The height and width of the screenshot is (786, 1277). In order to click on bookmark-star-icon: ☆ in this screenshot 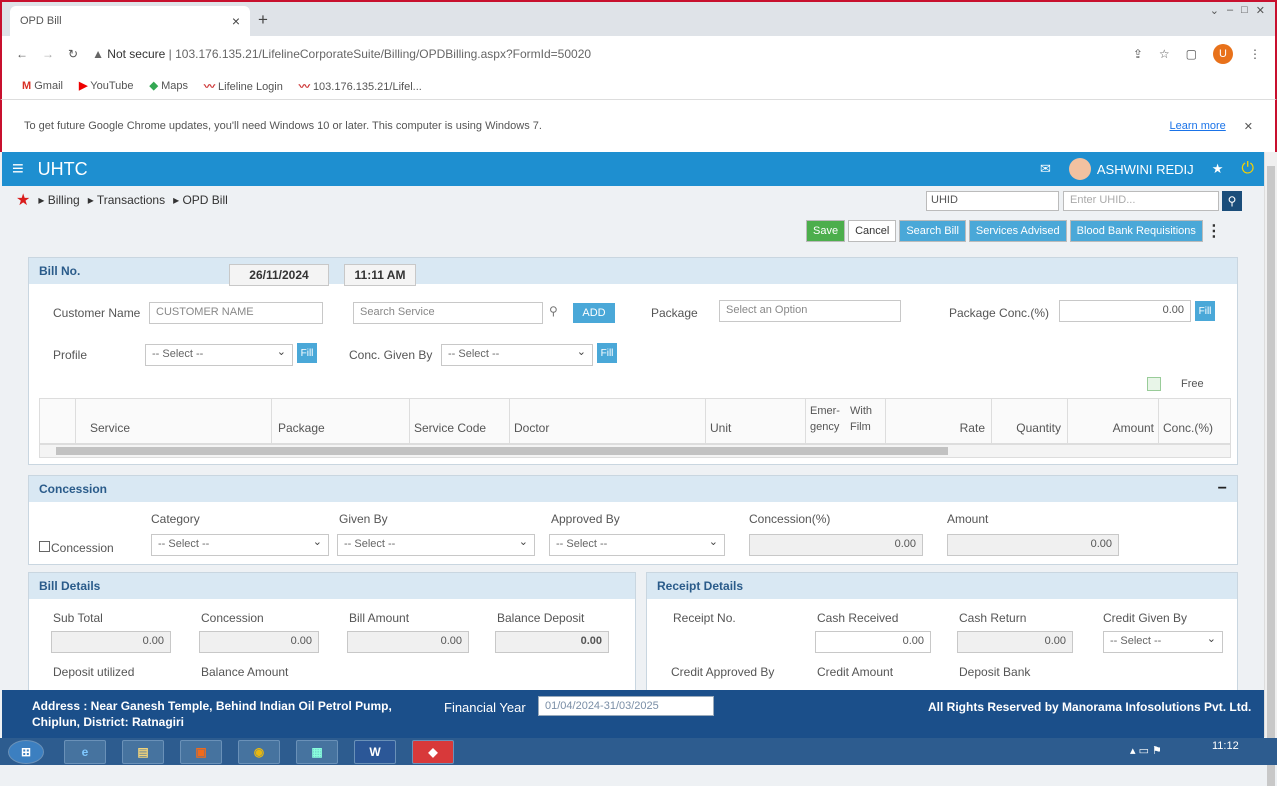, I will do `click(1164, 54)`.